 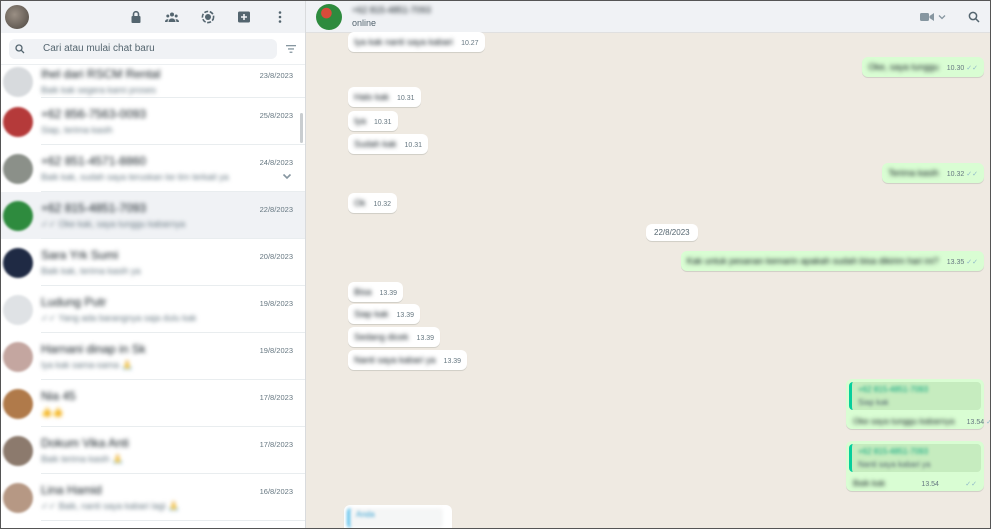 I want to click on chat-top: Dokum Vika Anti 17/8/2023, so click(x=167, y=443).